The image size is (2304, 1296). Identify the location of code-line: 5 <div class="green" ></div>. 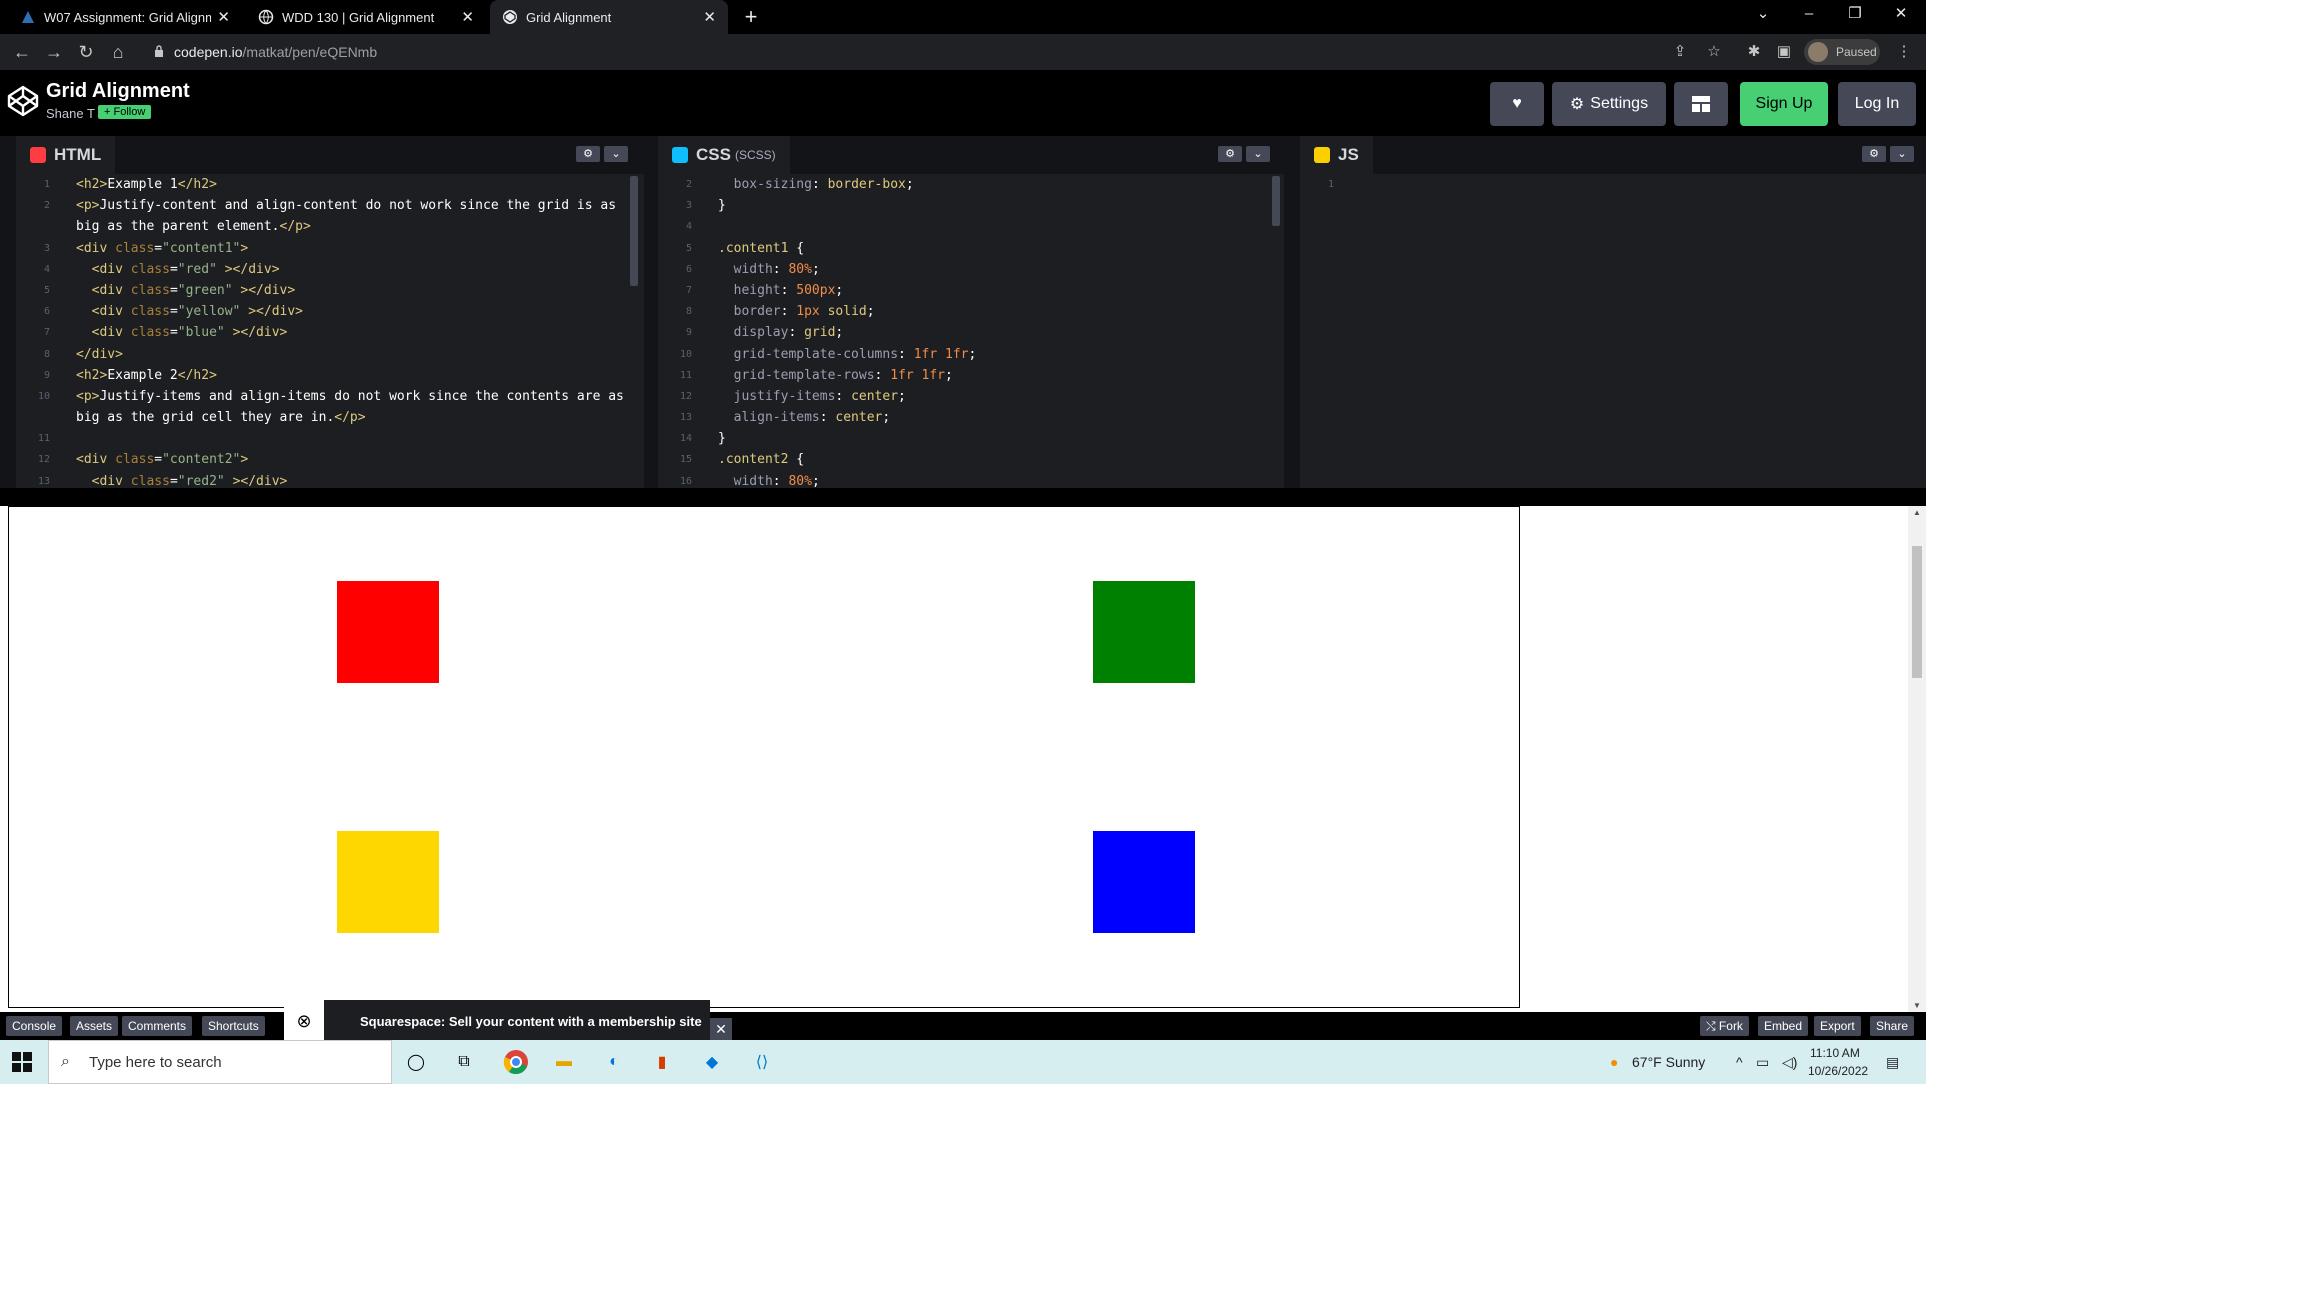
(330, 290).